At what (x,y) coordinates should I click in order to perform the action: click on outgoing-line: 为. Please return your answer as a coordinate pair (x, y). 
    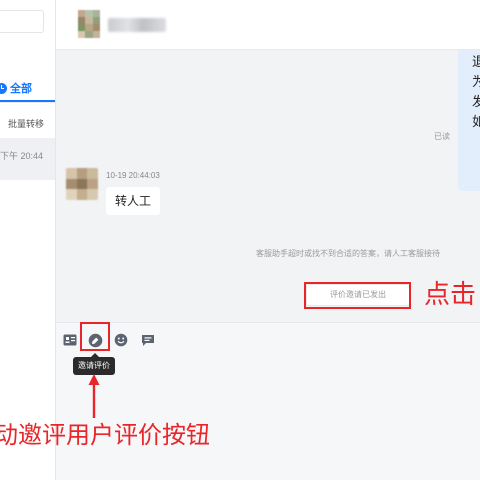
    Looking at the image, I should click on (476, 81).